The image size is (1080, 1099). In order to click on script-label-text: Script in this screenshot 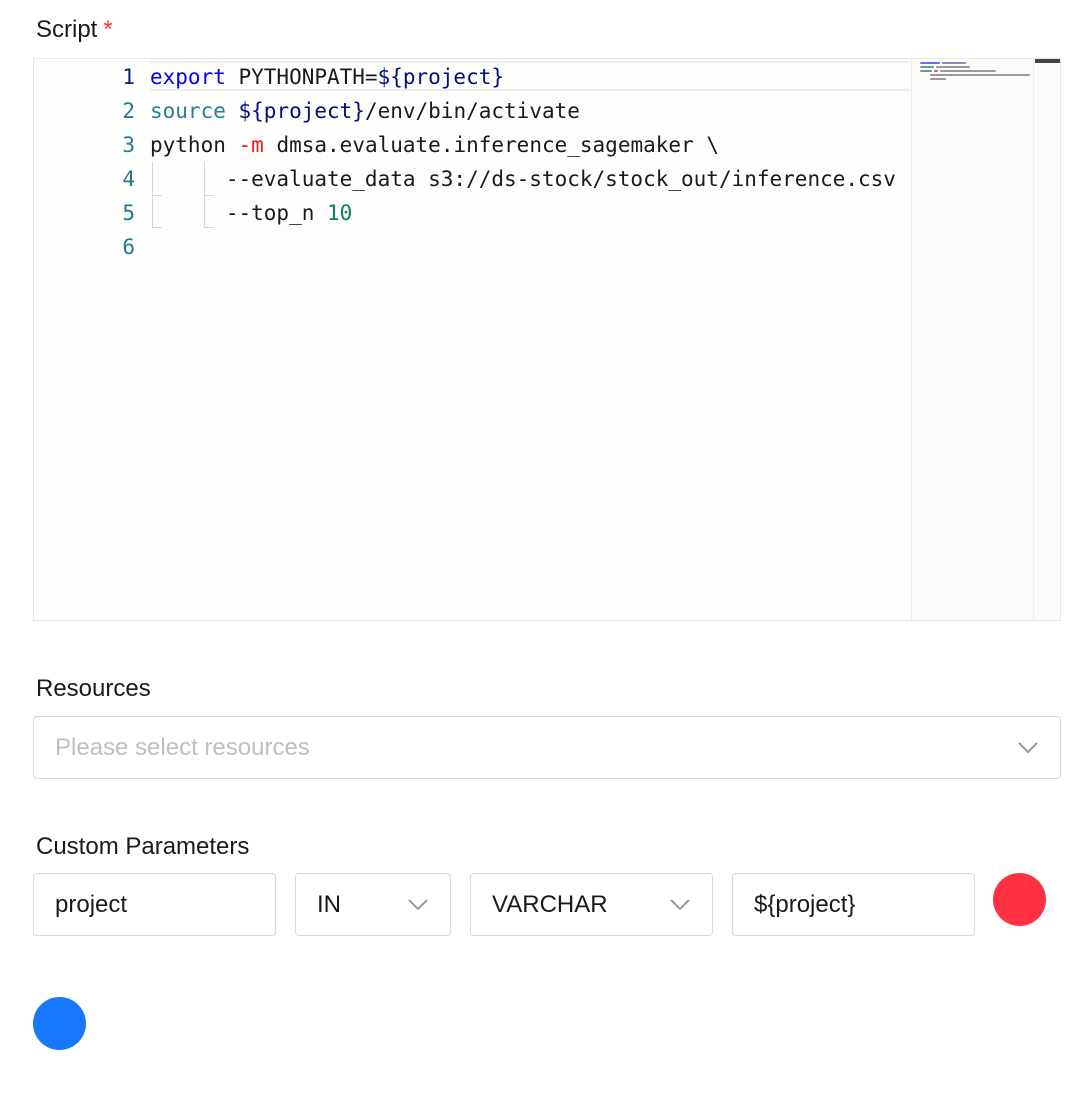, I will do `click(67, 29)`.